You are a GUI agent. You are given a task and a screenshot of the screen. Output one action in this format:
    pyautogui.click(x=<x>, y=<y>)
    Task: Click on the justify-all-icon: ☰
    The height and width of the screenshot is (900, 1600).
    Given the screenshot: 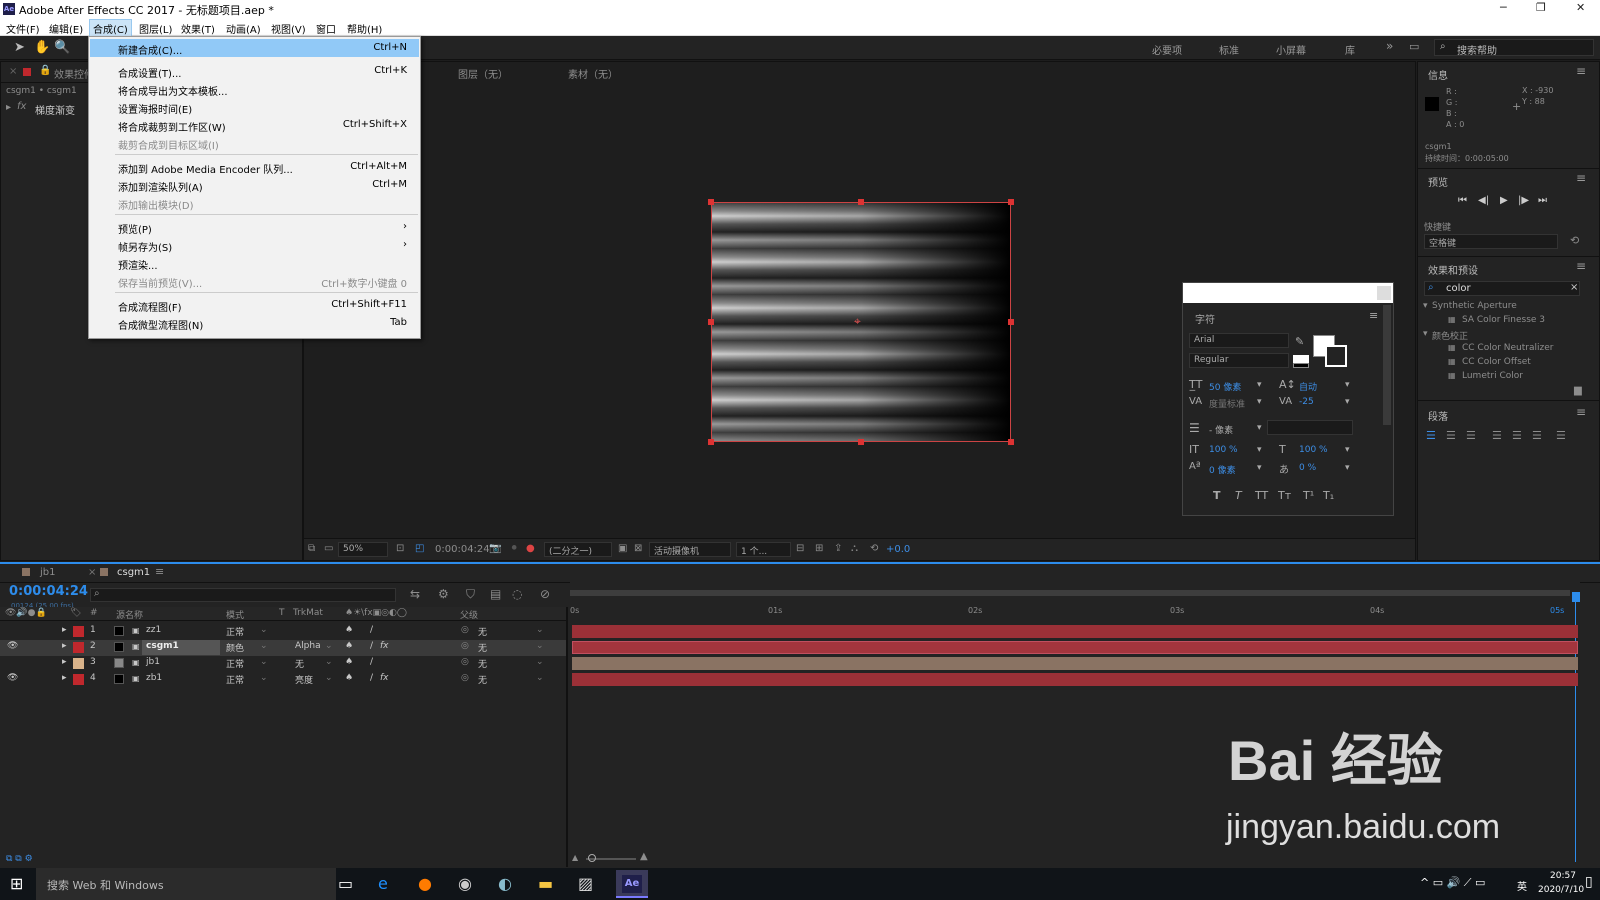 What is the action you would take?
    pyautogui.click(x=1561, y=435)
    